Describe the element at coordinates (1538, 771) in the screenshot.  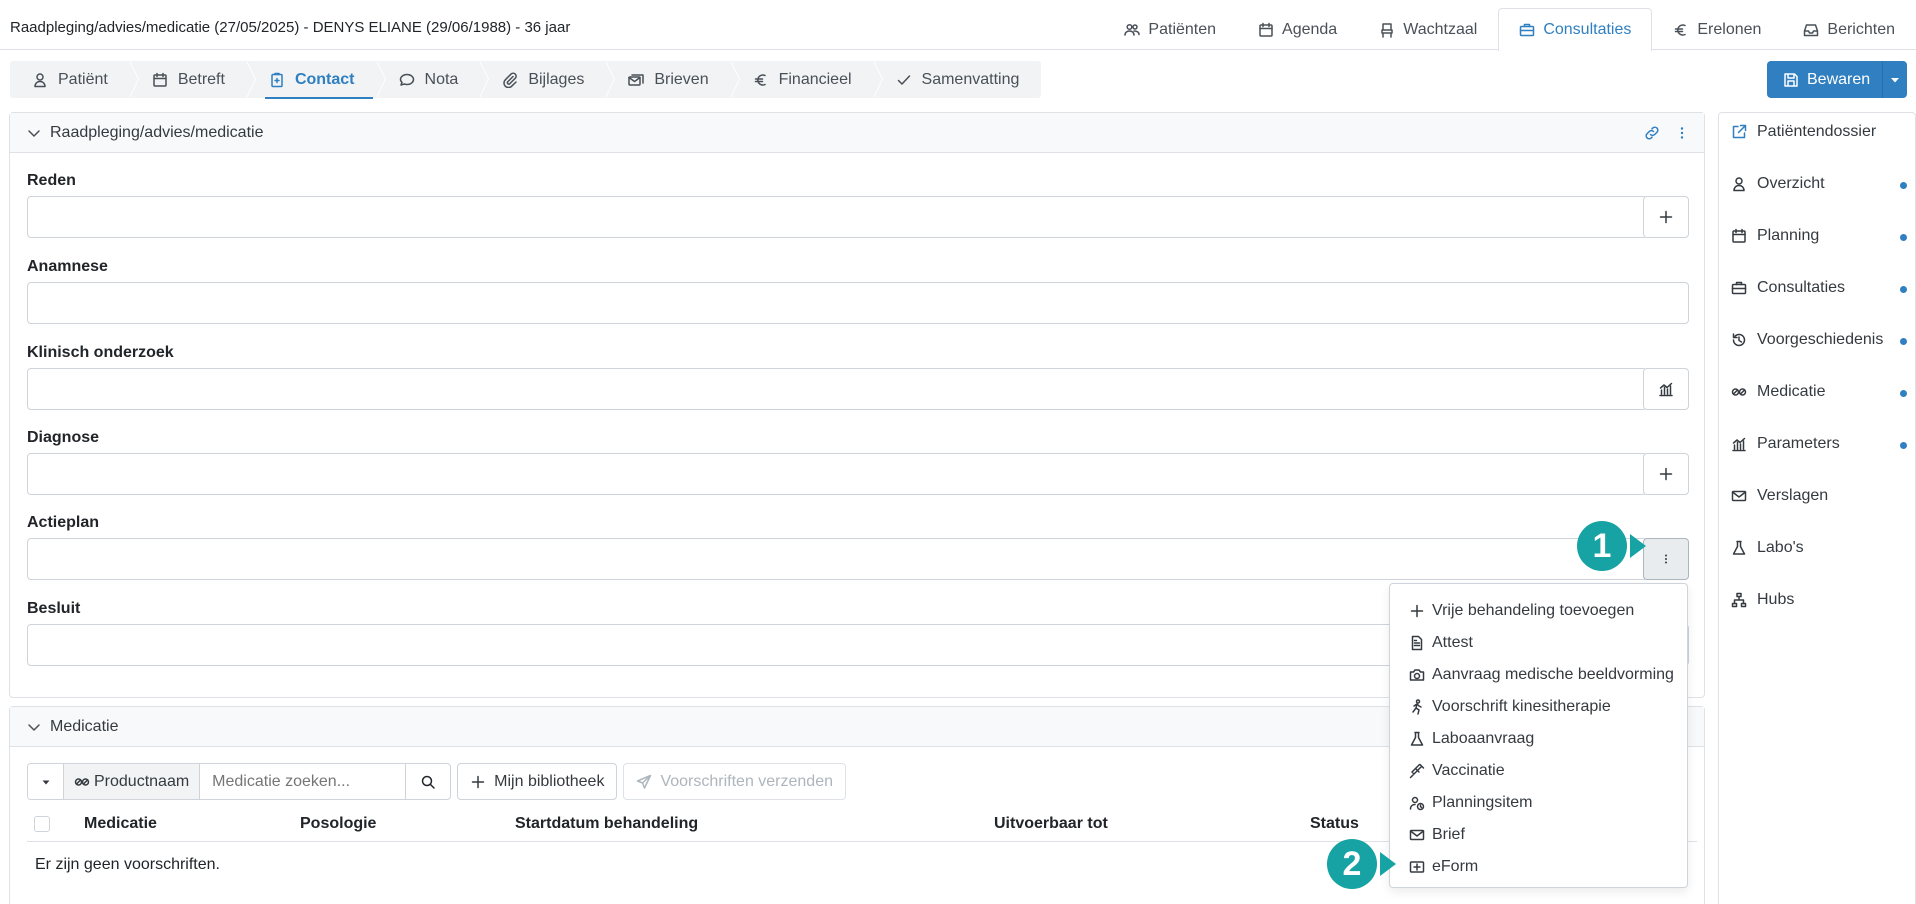
I see `menu-item-vaccinatie: Vaccinatie` at that location.